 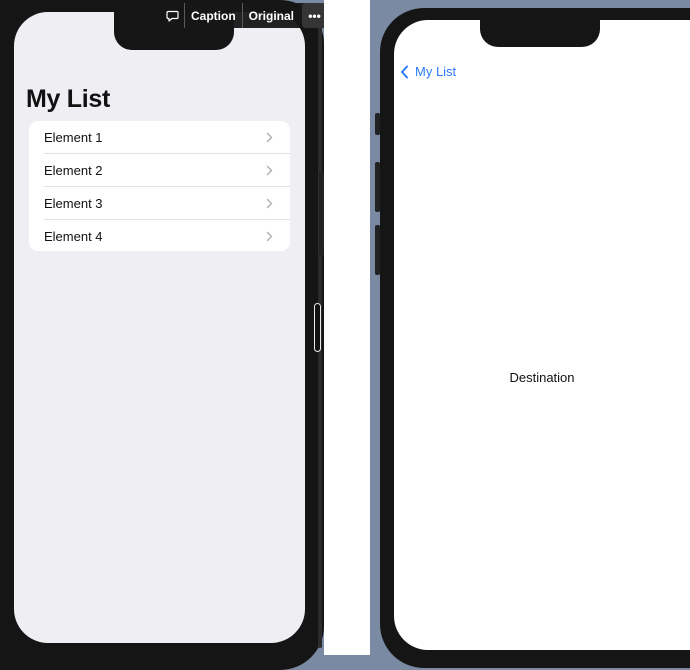 I want to click on caption-button: Caption, so click(x=213, y=15).